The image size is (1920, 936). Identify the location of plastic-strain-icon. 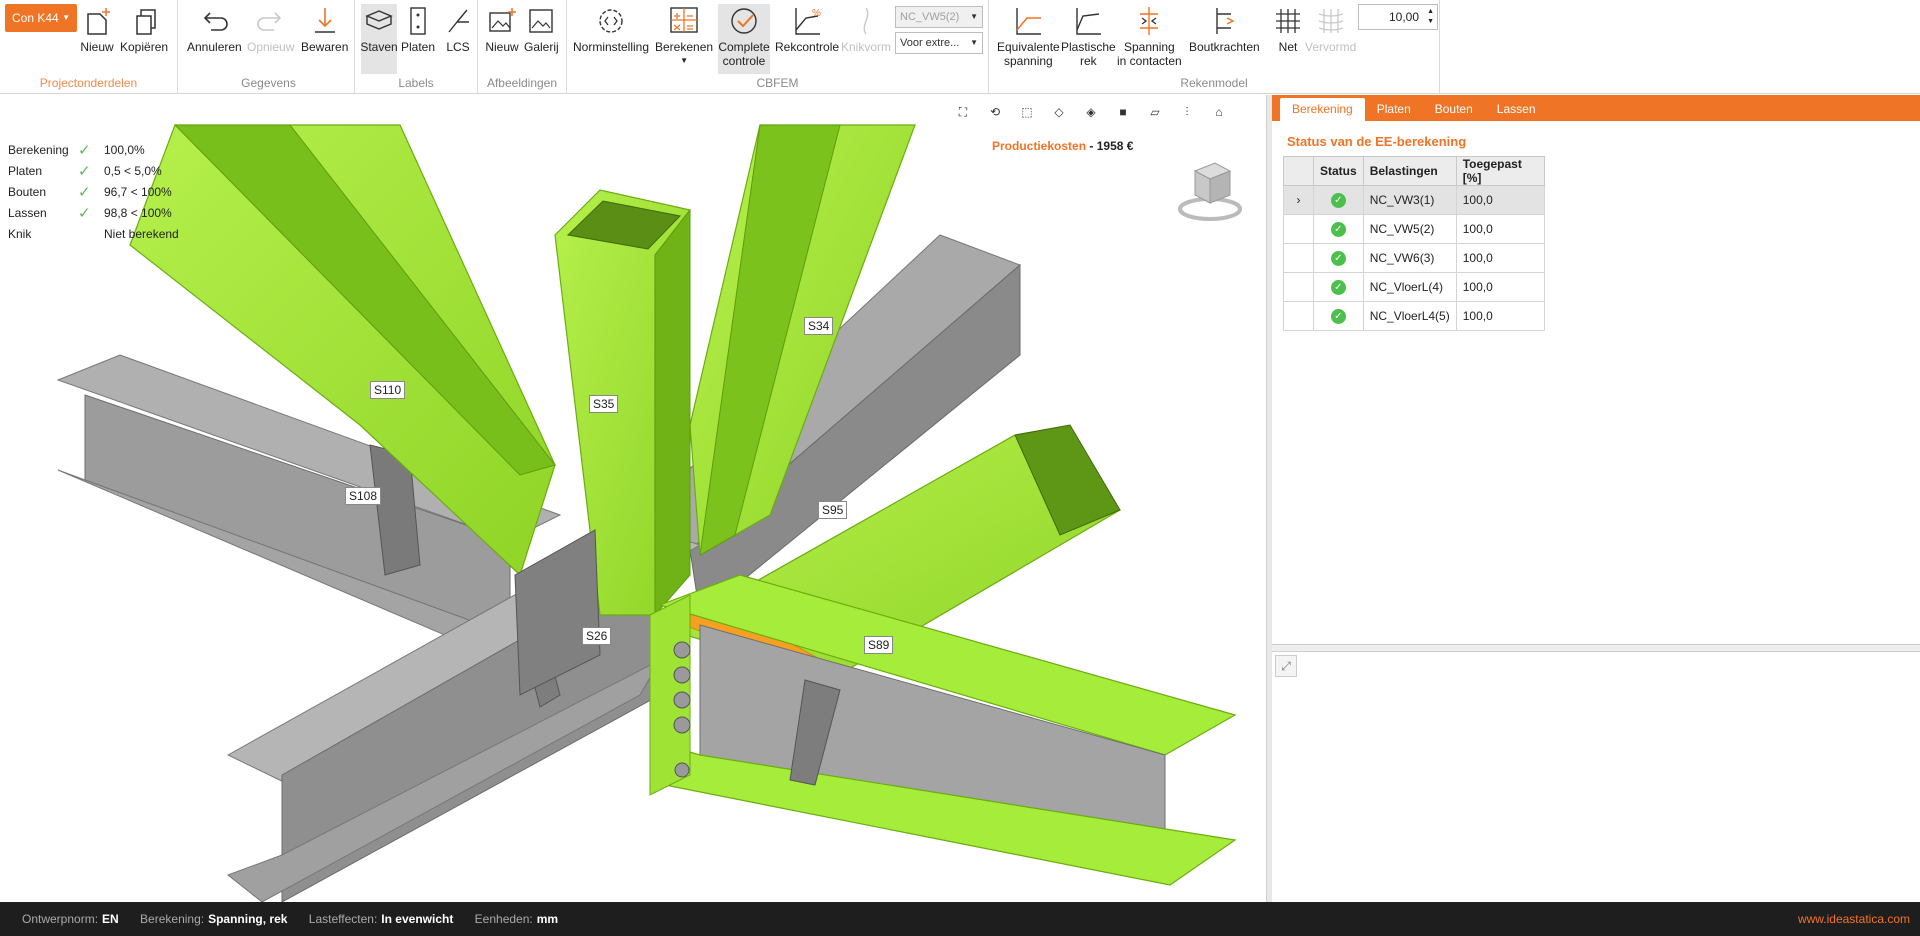
(1089, 21).